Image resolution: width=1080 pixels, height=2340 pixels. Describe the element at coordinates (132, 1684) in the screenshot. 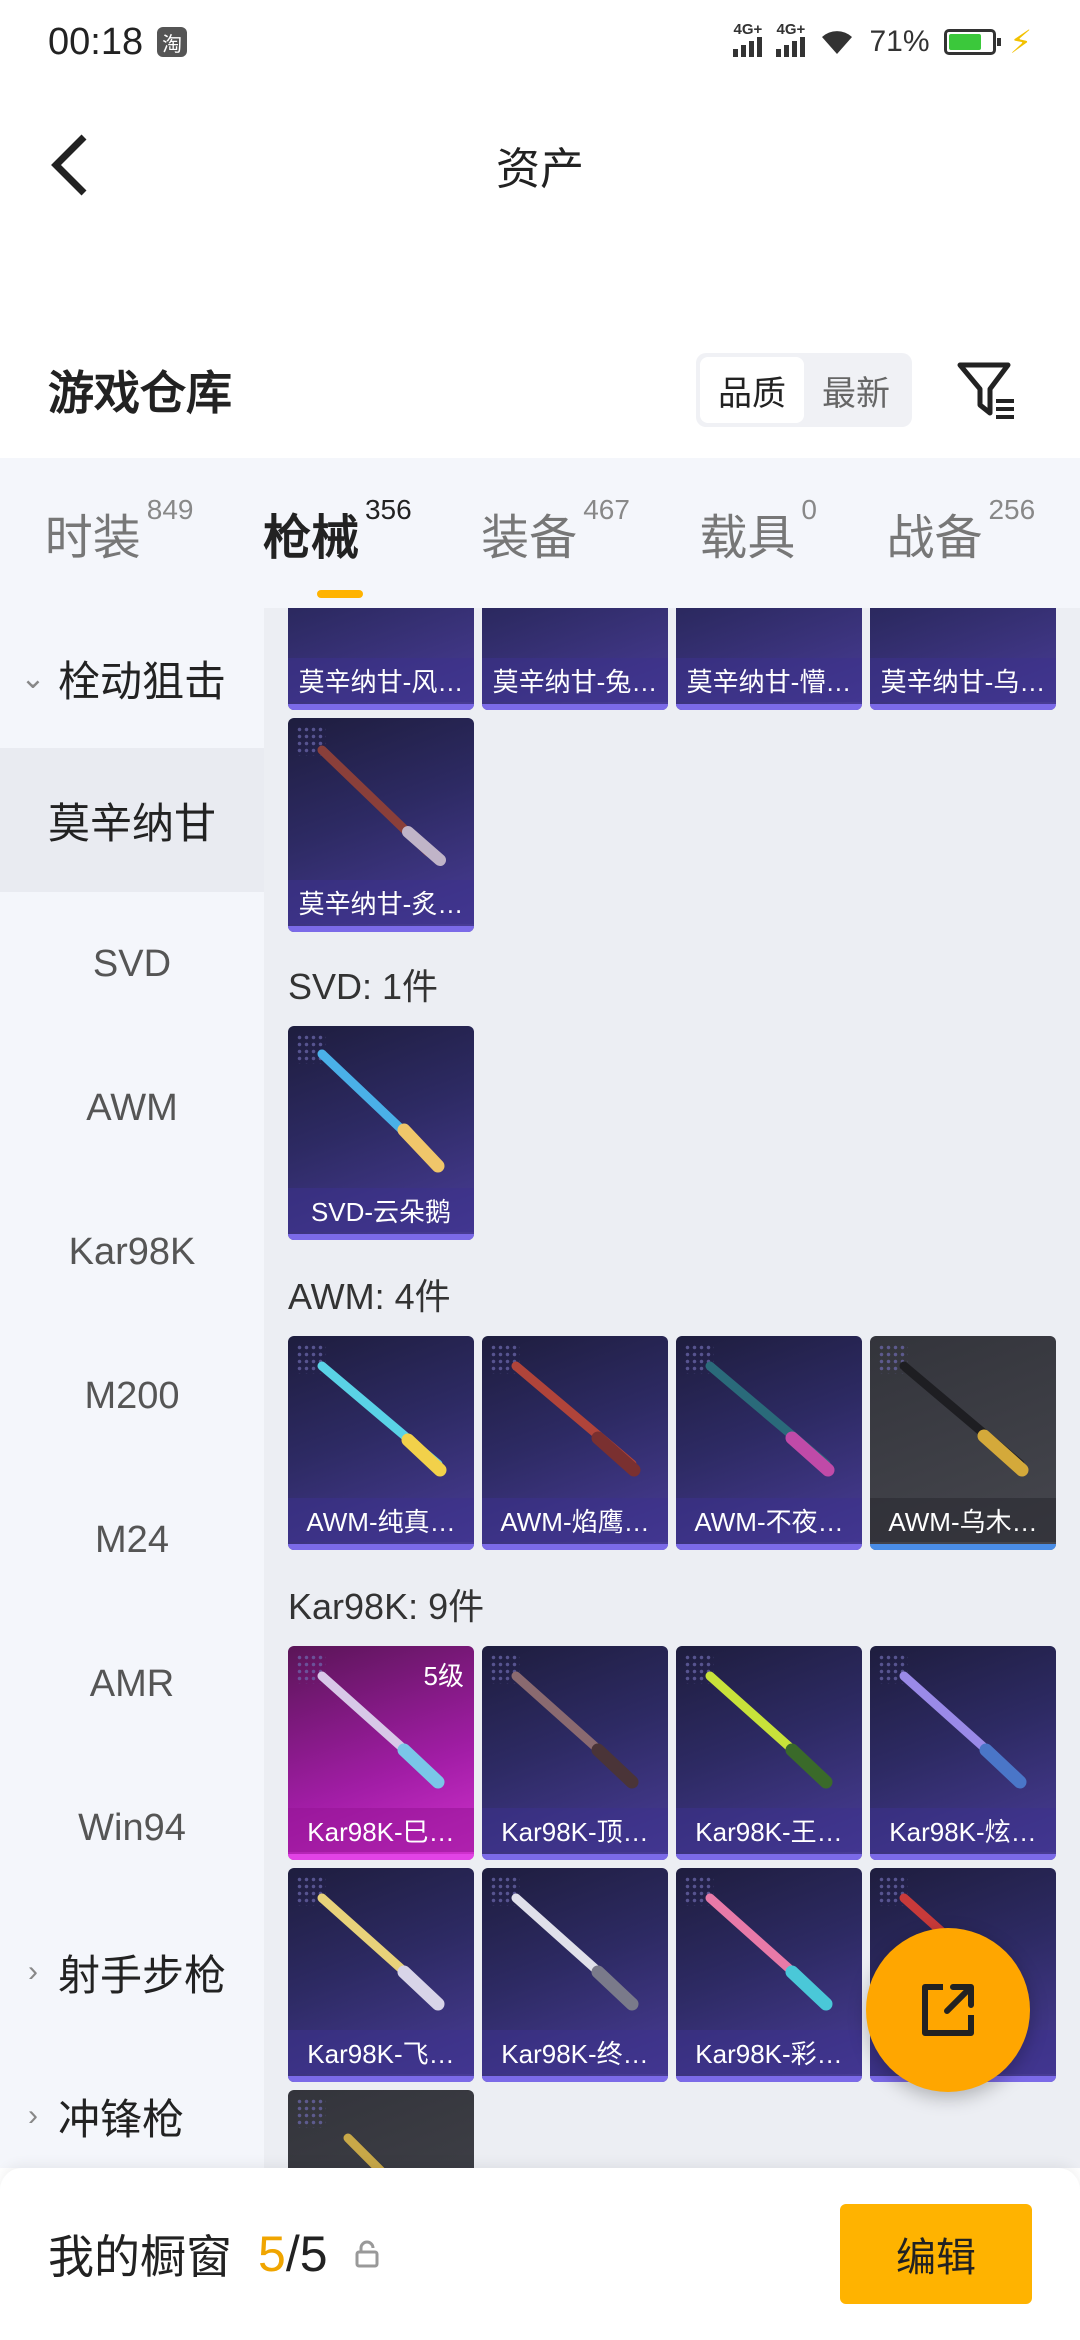

I see `sidebar-item-amr: AMR` at that location.